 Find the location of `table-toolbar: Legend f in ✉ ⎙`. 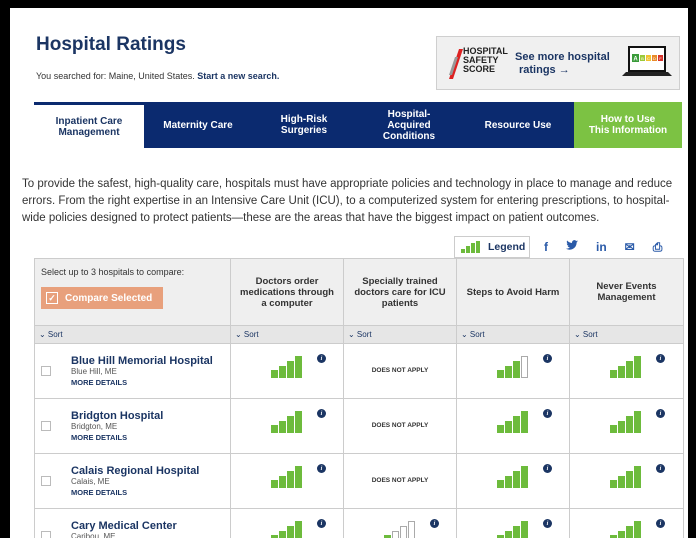

table-toolbar: Legend f in ✉ ⎙ is located at coordinates (558, 247).